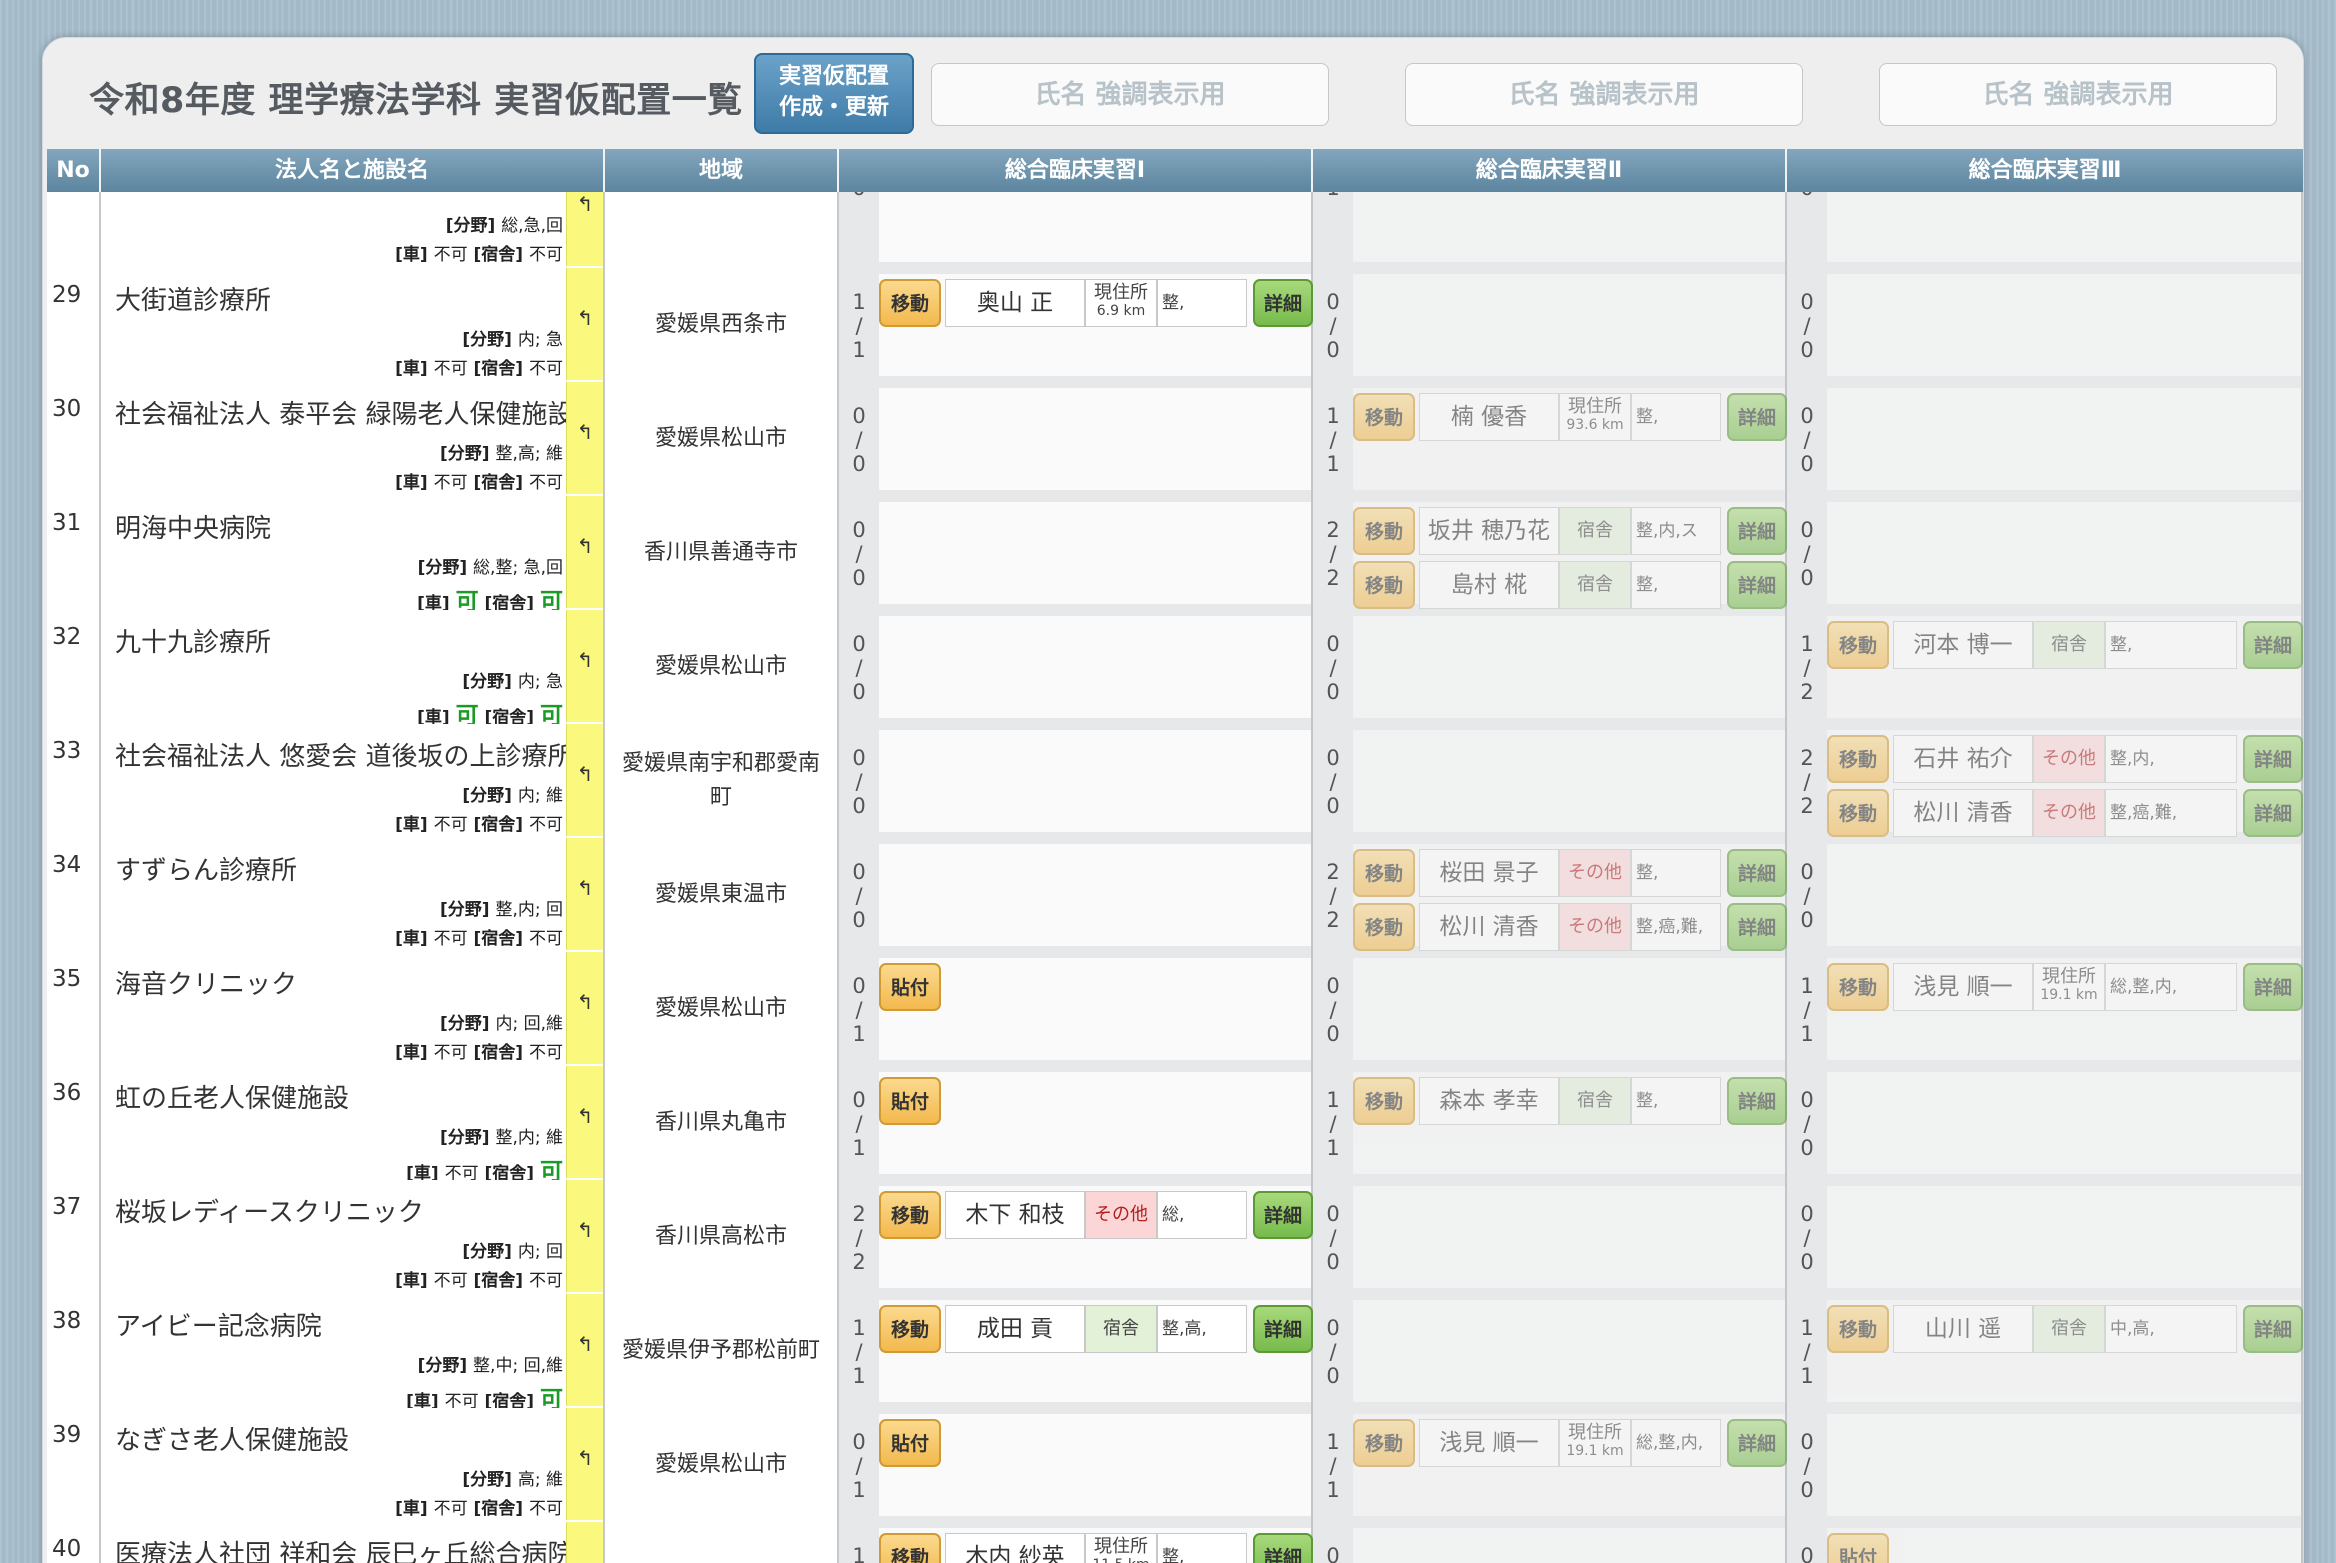  I want to click on assignment-slot: 移動 奥山 正現住所 6.9 km 整, 詳細, so click(1096, 325).